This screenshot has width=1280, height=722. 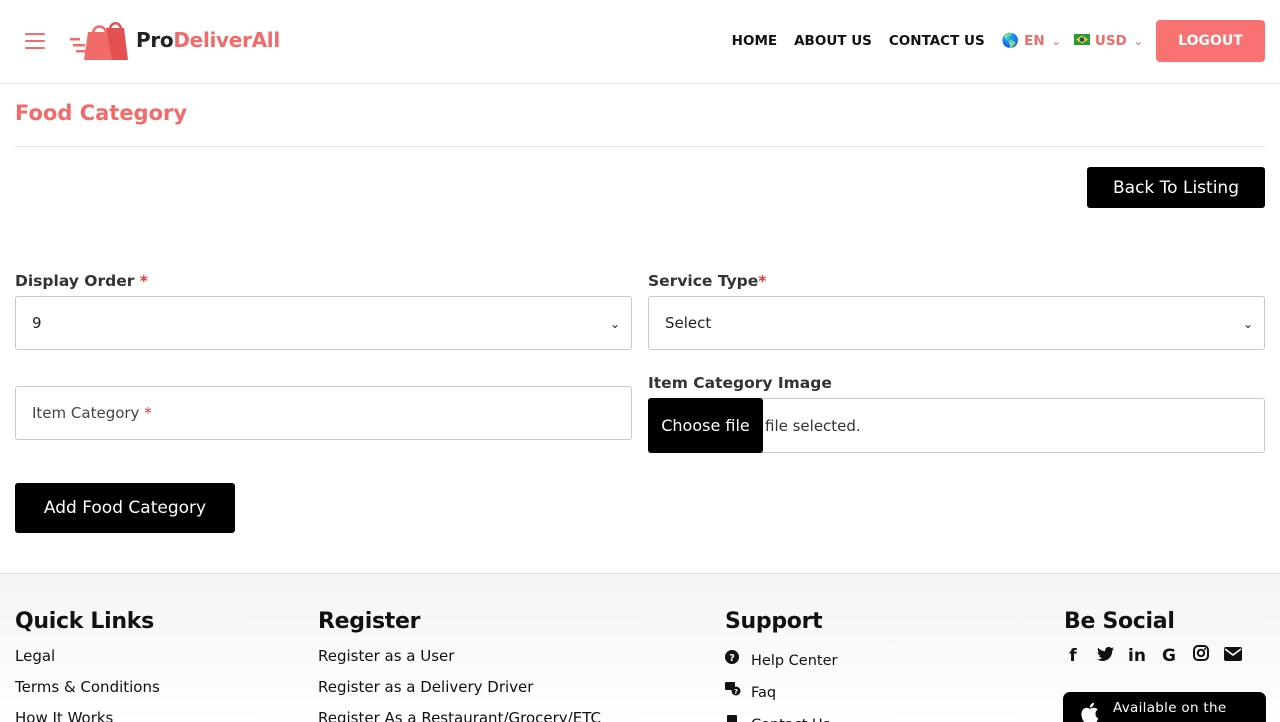 What do you see at coordinates (1105, 656) in the screenshot?
I see `twitter-icon` at bounding box center [1105, 656].